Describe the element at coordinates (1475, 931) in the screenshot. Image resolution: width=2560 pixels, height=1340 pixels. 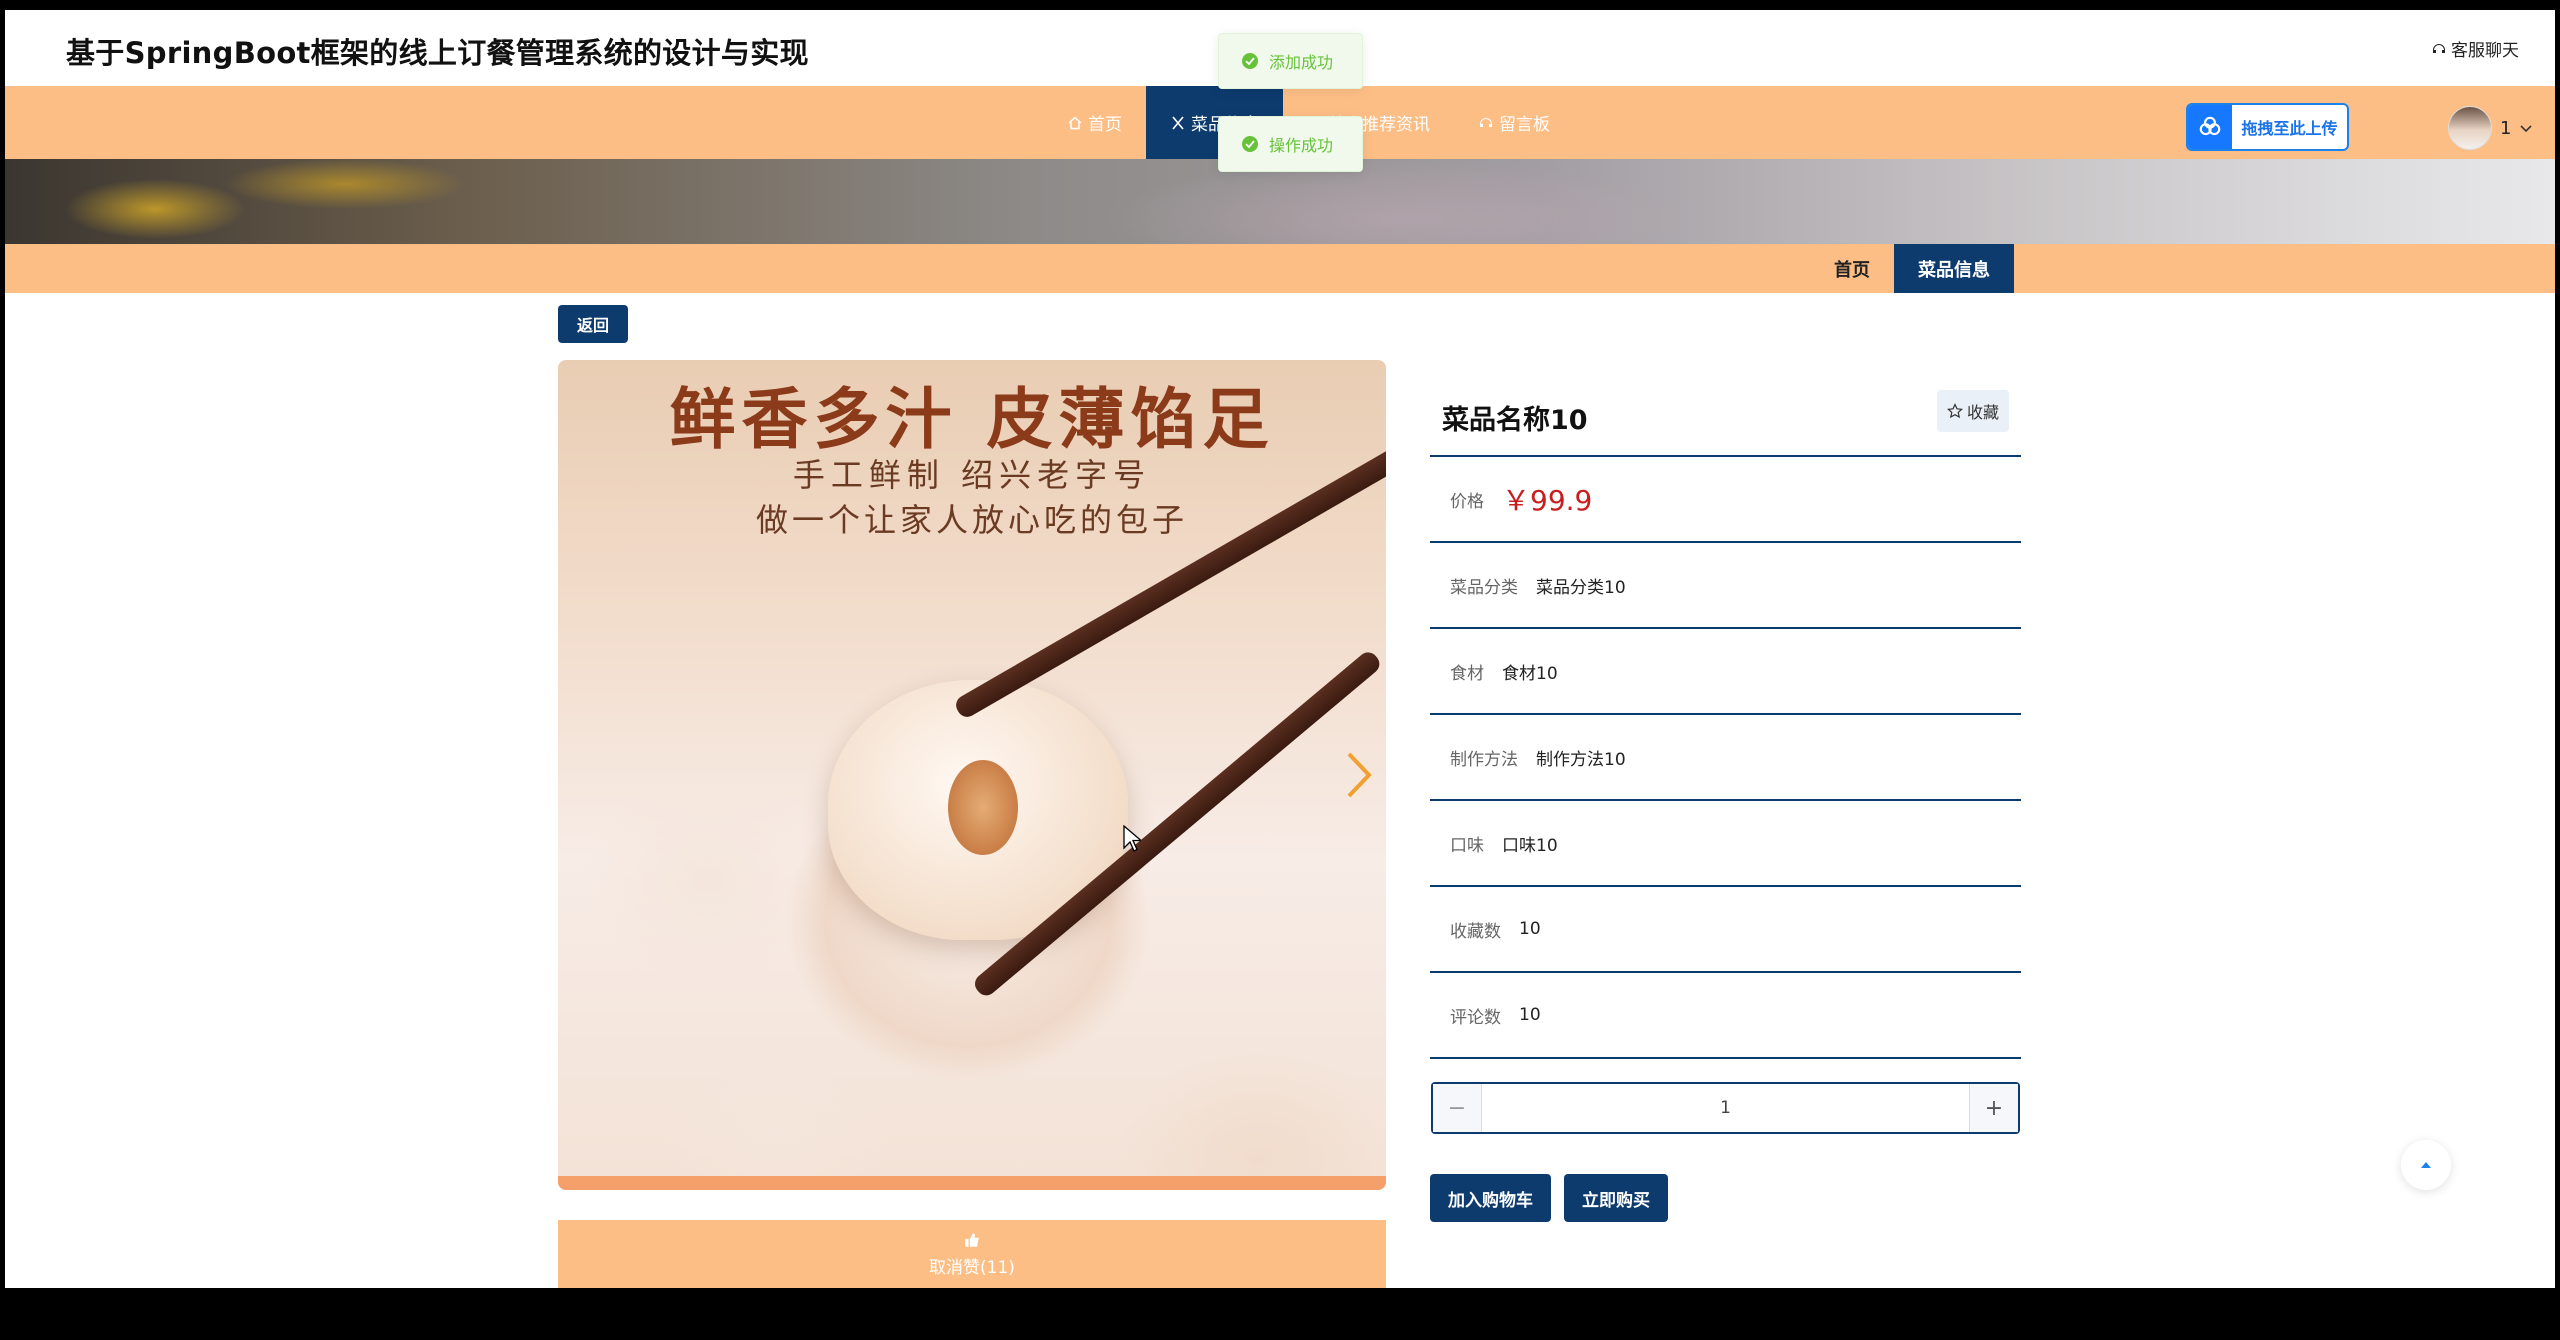
I see `detail-label: 收藏数` at that location.